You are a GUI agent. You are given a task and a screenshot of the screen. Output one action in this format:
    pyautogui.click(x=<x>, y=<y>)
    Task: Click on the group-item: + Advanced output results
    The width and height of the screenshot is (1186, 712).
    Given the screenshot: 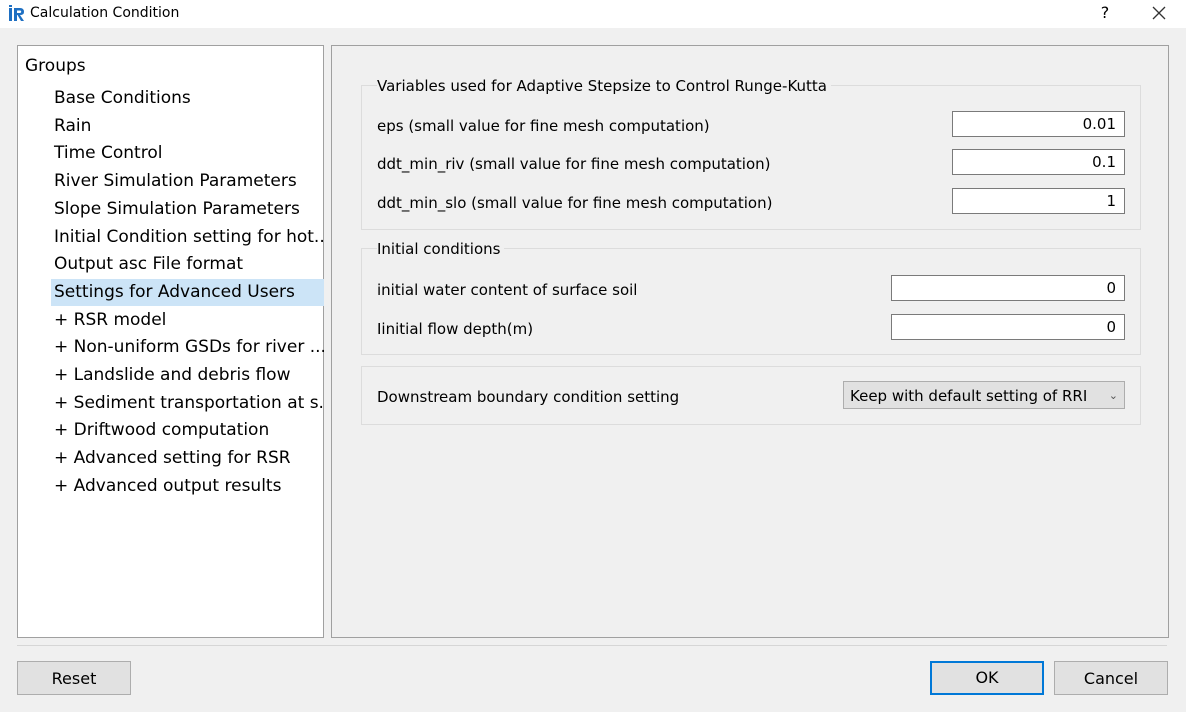 What is the action you would take?
    pyautogui.click(x=187, y=486)
    